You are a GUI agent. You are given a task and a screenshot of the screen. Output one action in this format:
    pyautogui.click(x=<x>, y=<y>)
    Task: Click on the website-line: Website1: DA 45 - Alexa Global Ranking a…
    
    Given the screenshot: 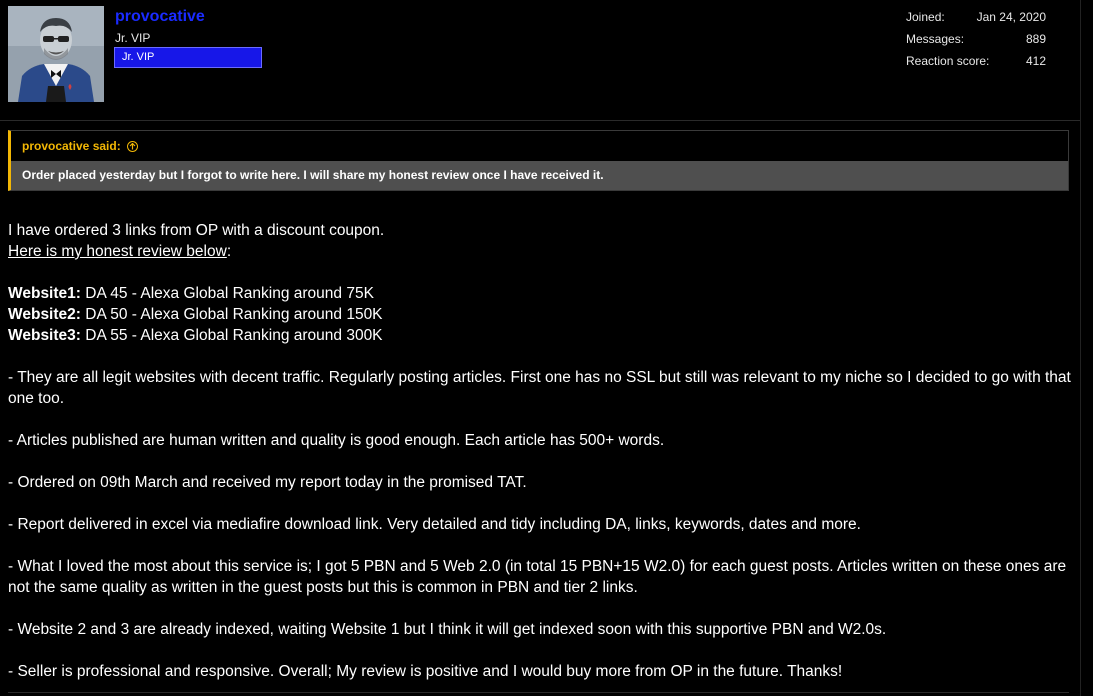 What is the action you would take?
    pyautogui.click(x=543, y=293)
    